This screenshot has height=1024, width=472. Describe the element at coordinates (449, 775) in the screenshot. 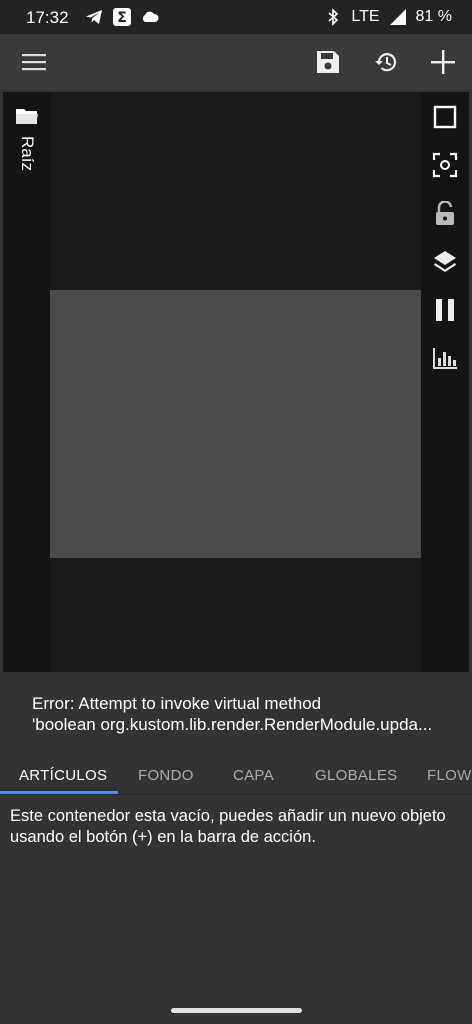

I see `tab-flows: FLOWS` at that location.